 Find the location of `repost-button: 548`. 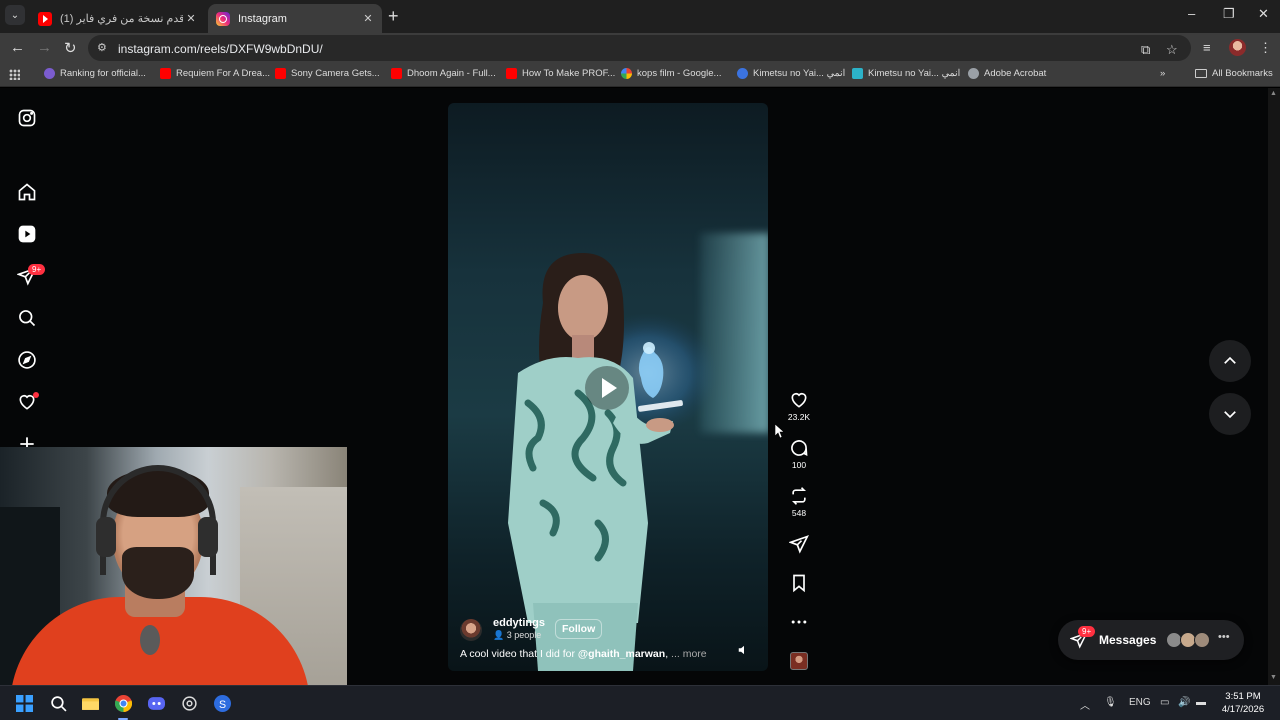

repost-button: 548 is located at coordinates (799, 502).